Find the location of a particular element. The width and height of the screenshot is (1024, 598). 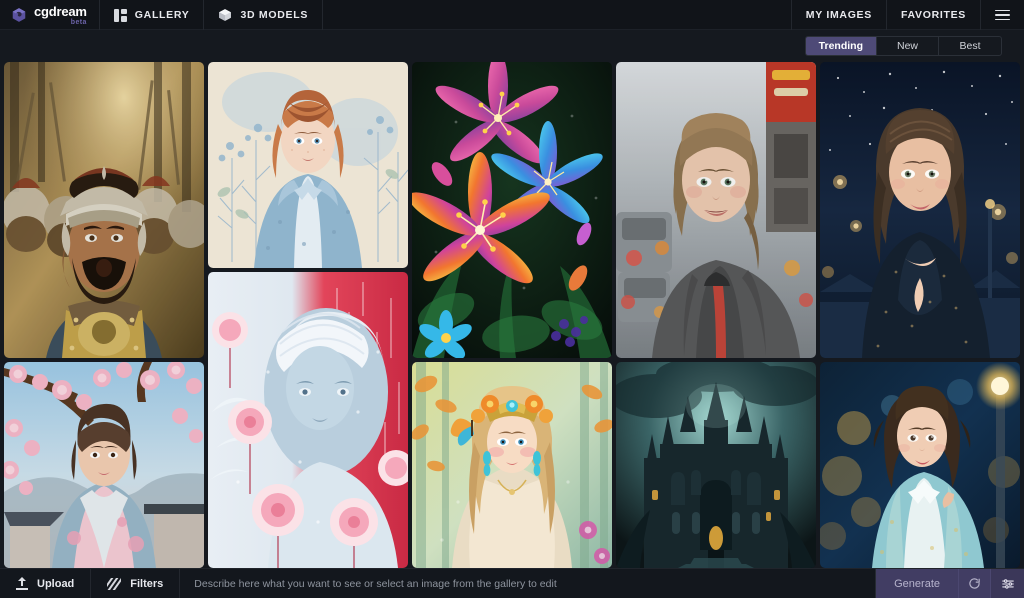

sort-segmented-control: Trending New Best is located at coordinates (903, 46).